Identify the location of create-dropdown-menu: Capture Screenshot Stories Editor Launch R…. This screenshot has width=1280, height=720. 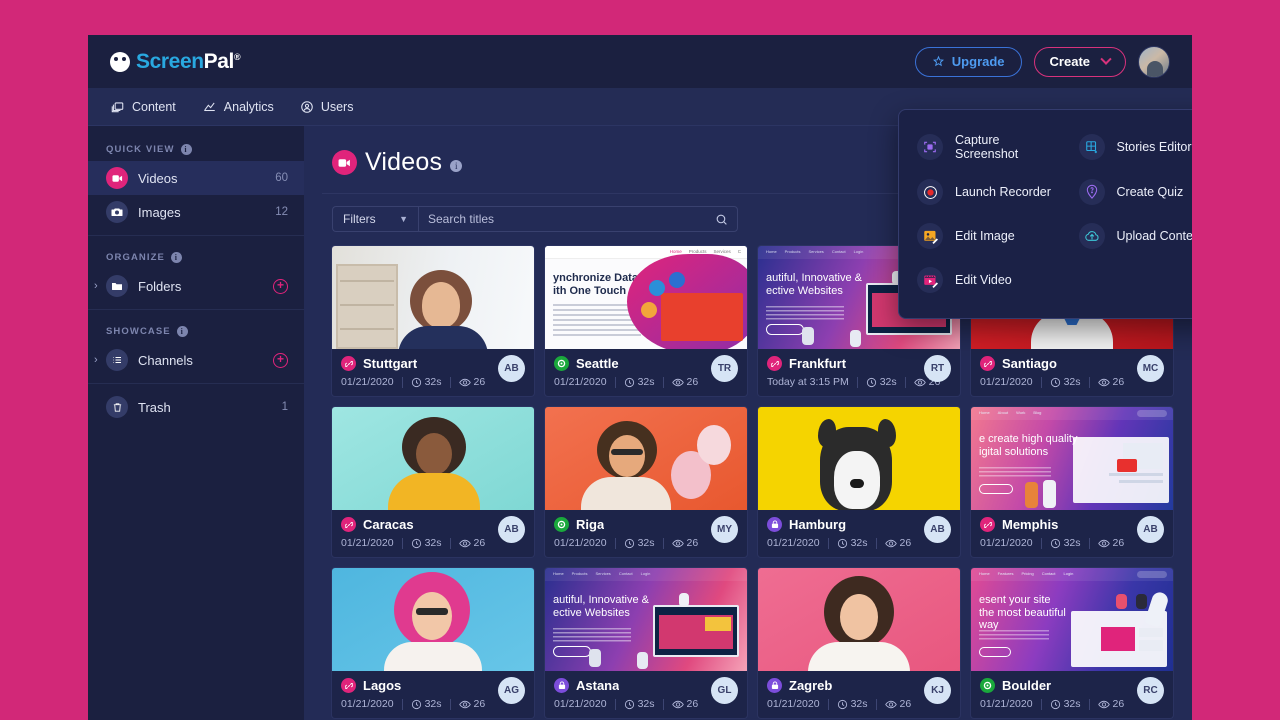
(1045, 214).